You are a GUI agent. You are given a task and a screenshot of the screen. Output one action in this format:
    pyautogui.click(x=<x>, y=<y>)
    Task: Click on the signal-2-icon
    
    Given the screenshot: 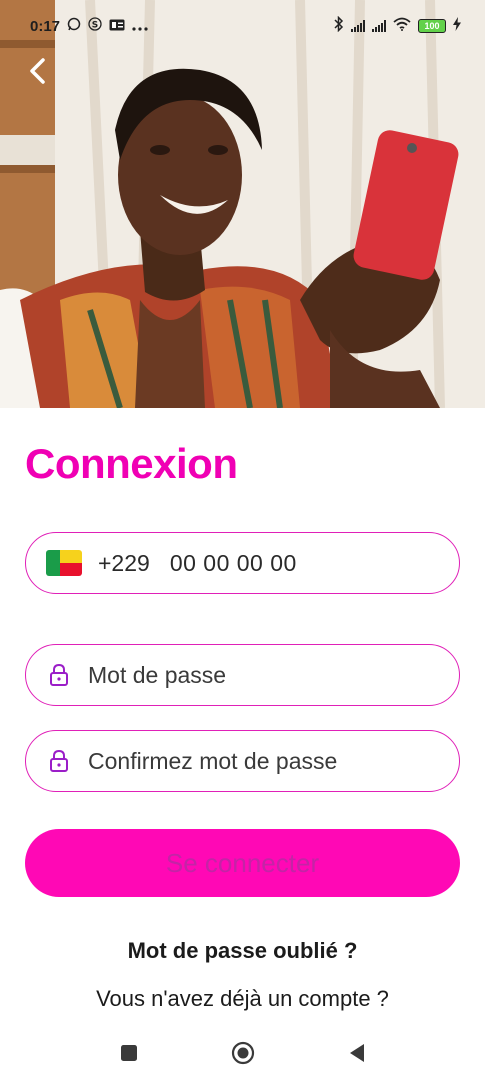 What is the action you would take?
    pyautogui.click(x=379, y=26)
    